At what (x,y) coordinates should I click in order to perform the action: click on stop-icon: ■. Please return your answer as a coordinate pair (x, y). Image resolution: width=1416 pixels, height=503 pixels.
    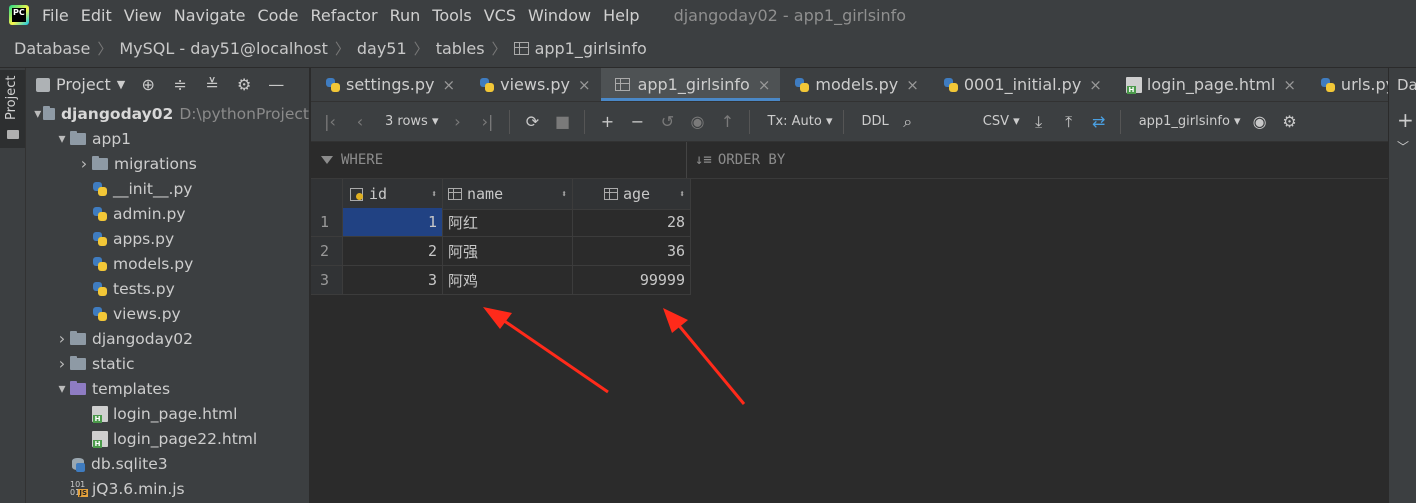
    Looking at the image, I should click on (563, 121).